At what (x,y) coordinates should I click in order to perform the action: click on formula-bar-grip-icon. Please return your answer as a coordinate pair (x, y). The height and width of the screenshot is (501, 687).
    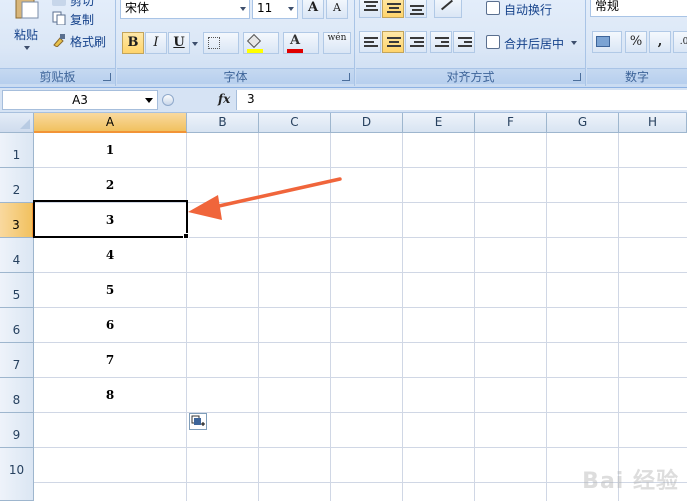
    Looking at the image, I should click on (168, 100).